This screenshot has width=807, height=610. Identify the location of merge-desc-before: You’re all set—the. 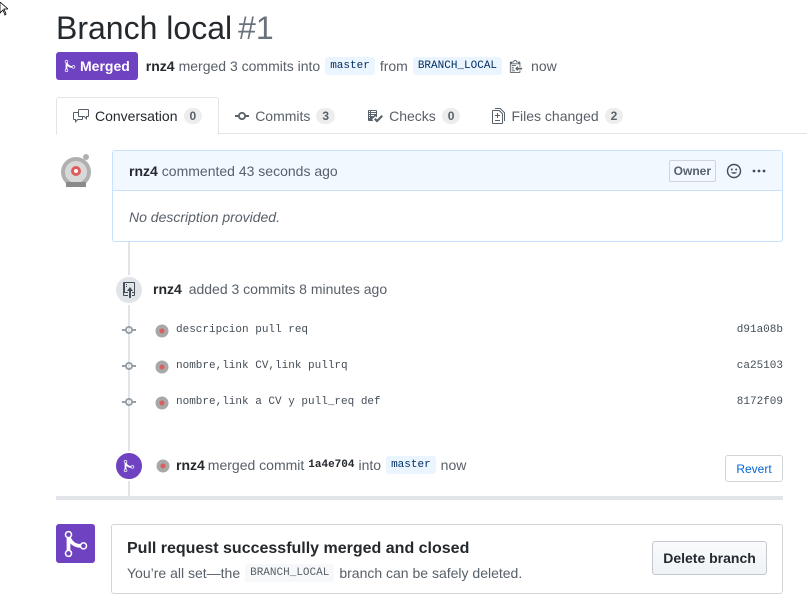
(184, 573).